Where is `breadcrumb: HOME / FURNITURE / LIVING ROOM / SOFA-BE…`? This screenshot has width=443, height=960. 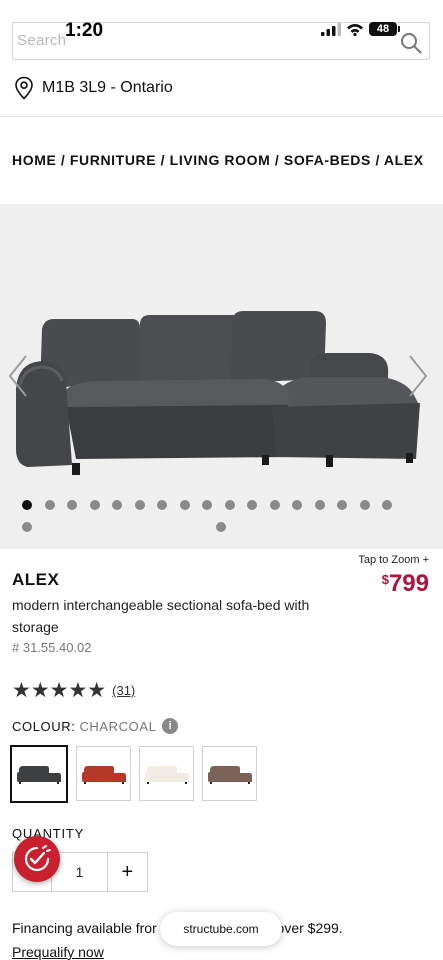
breadcrumb: HOME / FURNITURE / LIVING ROOM / SOFA-BE… is located at coordinates (218, 160).